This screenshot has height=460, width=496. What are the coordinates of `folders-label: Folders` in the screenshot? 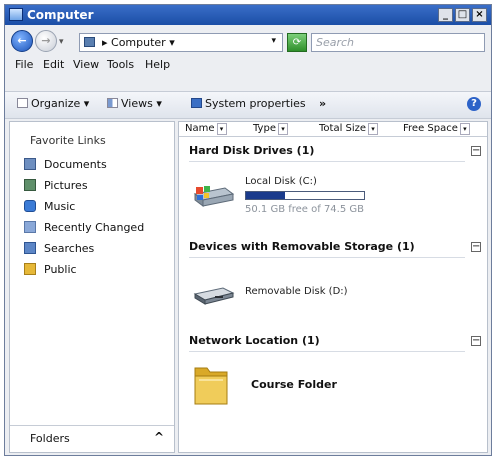 It's located at (50, 438).